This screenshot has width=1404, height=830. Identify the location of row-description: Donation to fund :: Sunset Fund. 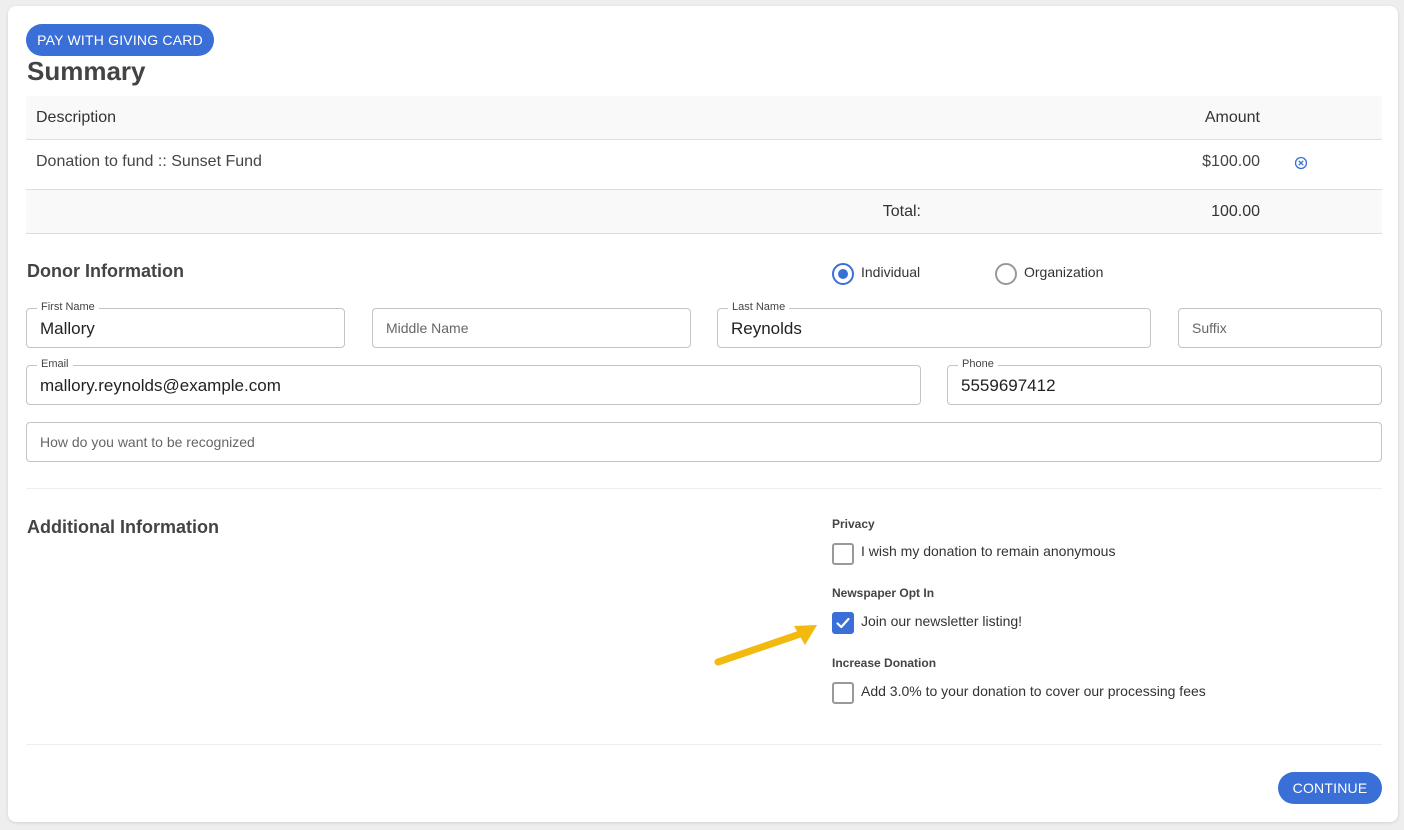
(149, 161).